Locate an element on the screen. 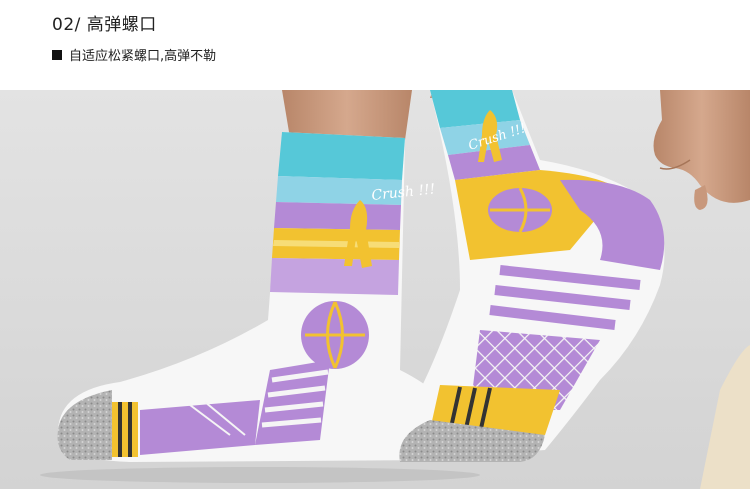 The image size is (750, 489). feature-subtitle: 自适应松紧螺口,高弹不勒 is located at coordinates (143, 56).